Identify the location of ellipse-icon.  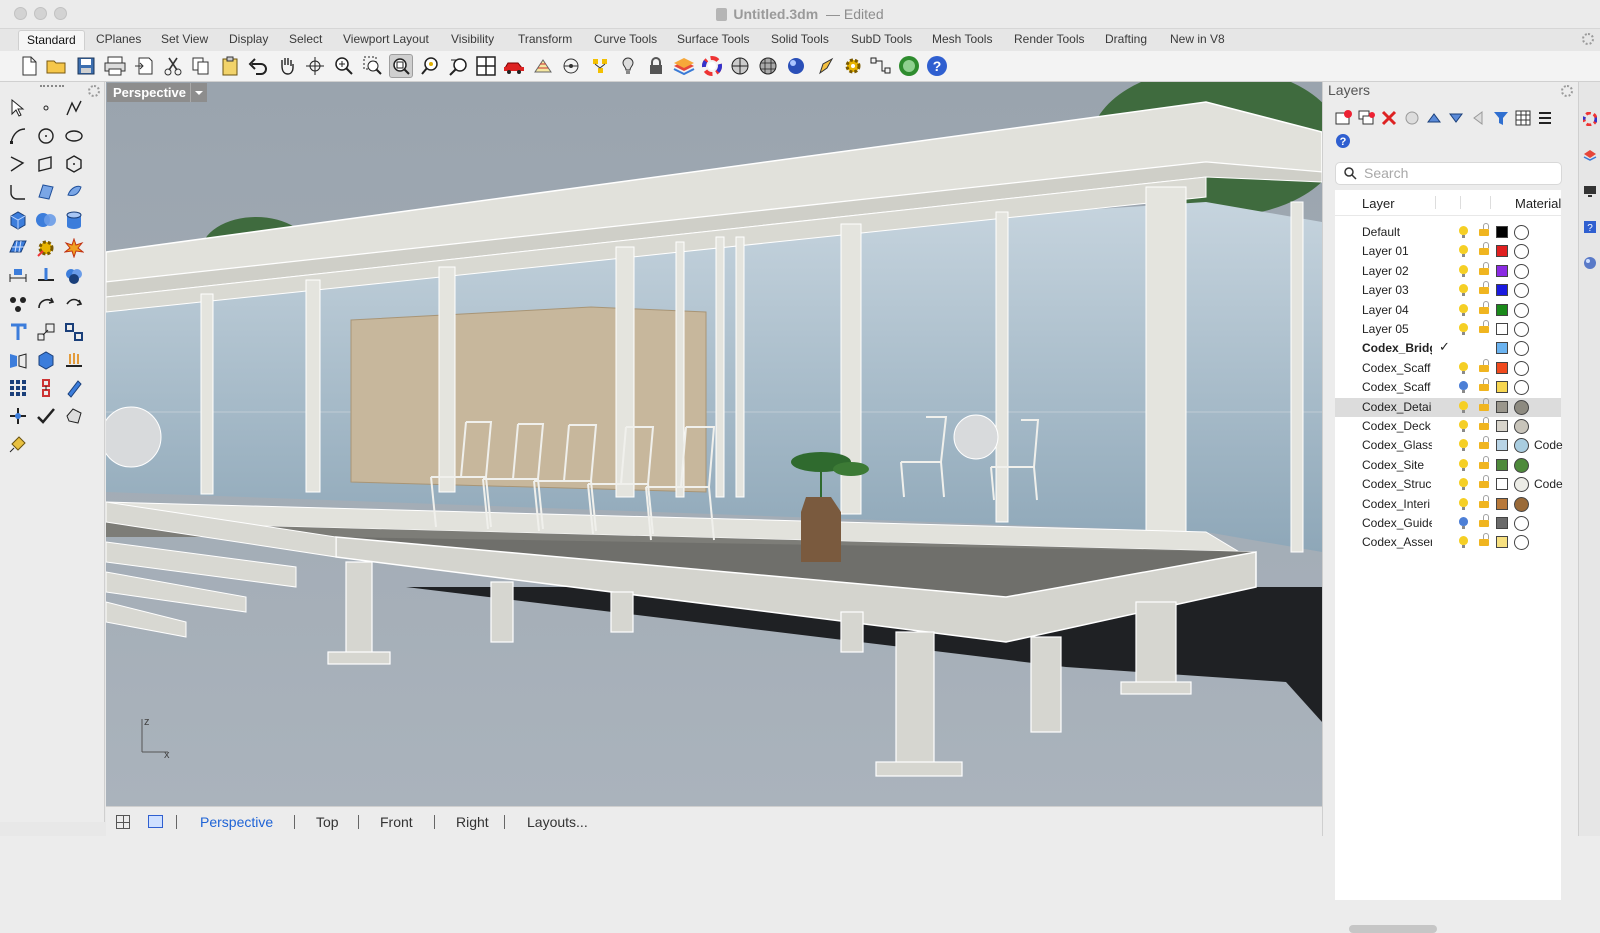
(74, 136).